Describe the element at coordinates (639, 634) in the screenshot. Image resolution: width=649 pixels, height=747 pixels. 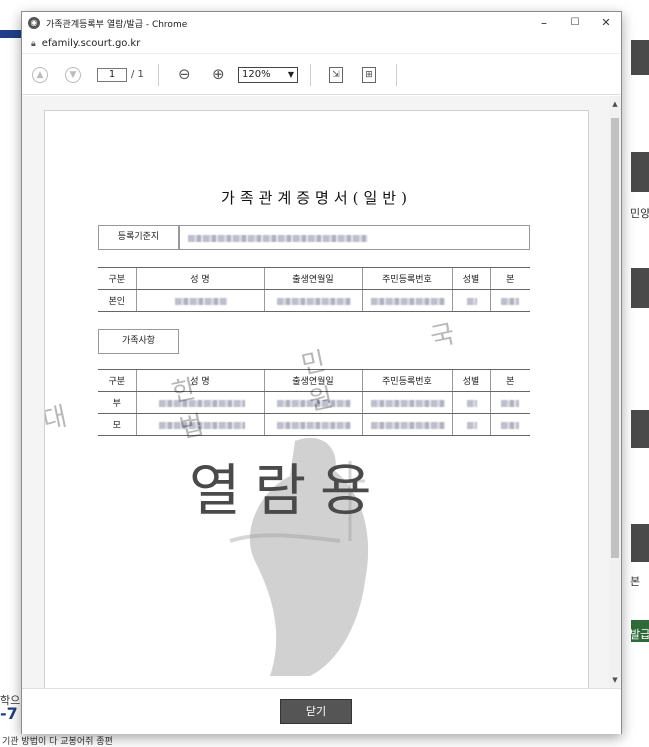
I see `background-text: 발급` at that location.